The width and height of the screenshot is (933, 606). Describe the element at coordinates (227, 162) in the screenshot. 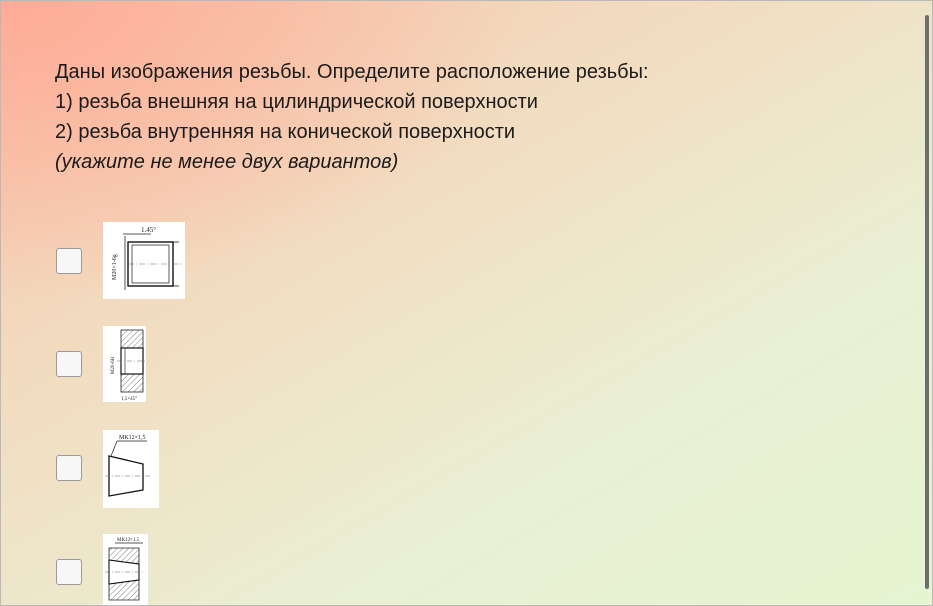

I see `question-note: (укажите не менее двух вариантов)` at that location.